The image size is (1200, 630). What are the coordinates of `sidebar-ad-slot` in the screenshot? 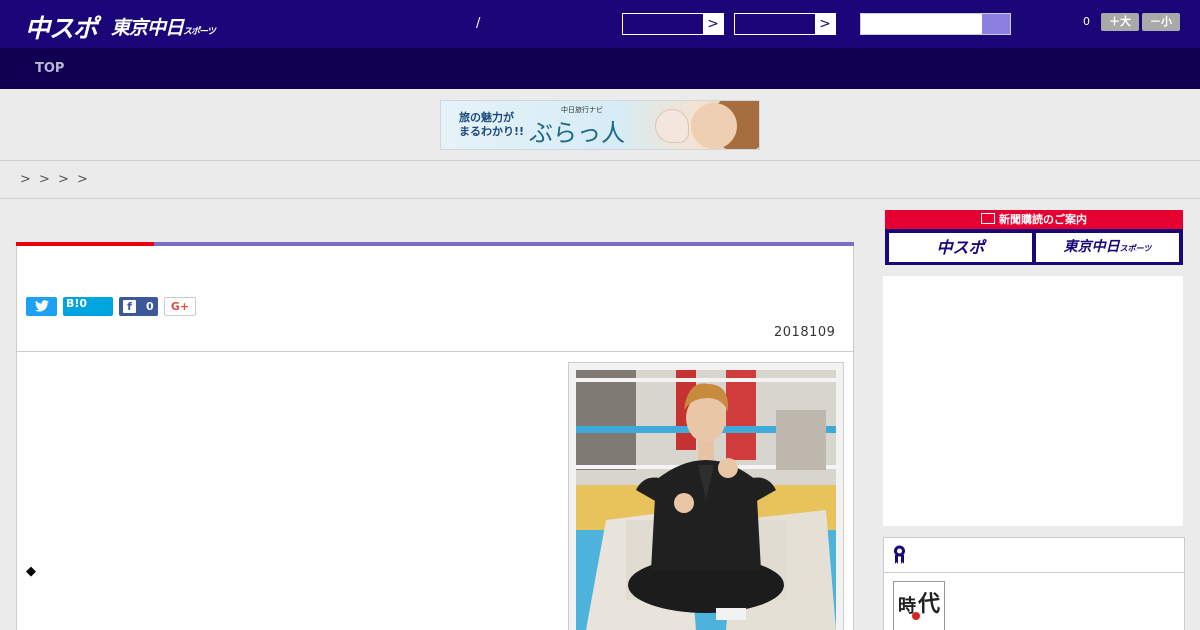 It's located at (1033, 401).